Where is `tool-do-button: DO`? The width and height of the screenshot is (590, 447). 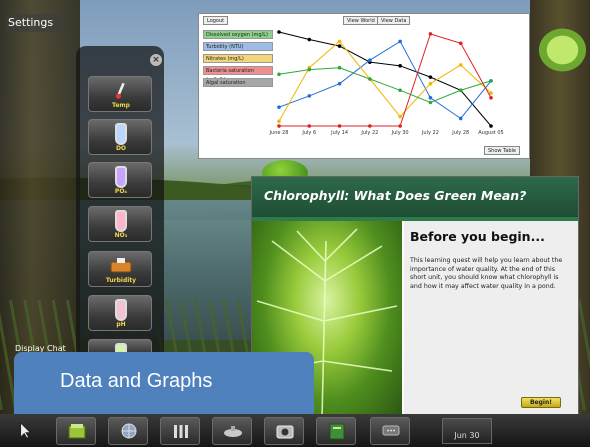
tool-do-button: DO is located at coordinates (120, 137).